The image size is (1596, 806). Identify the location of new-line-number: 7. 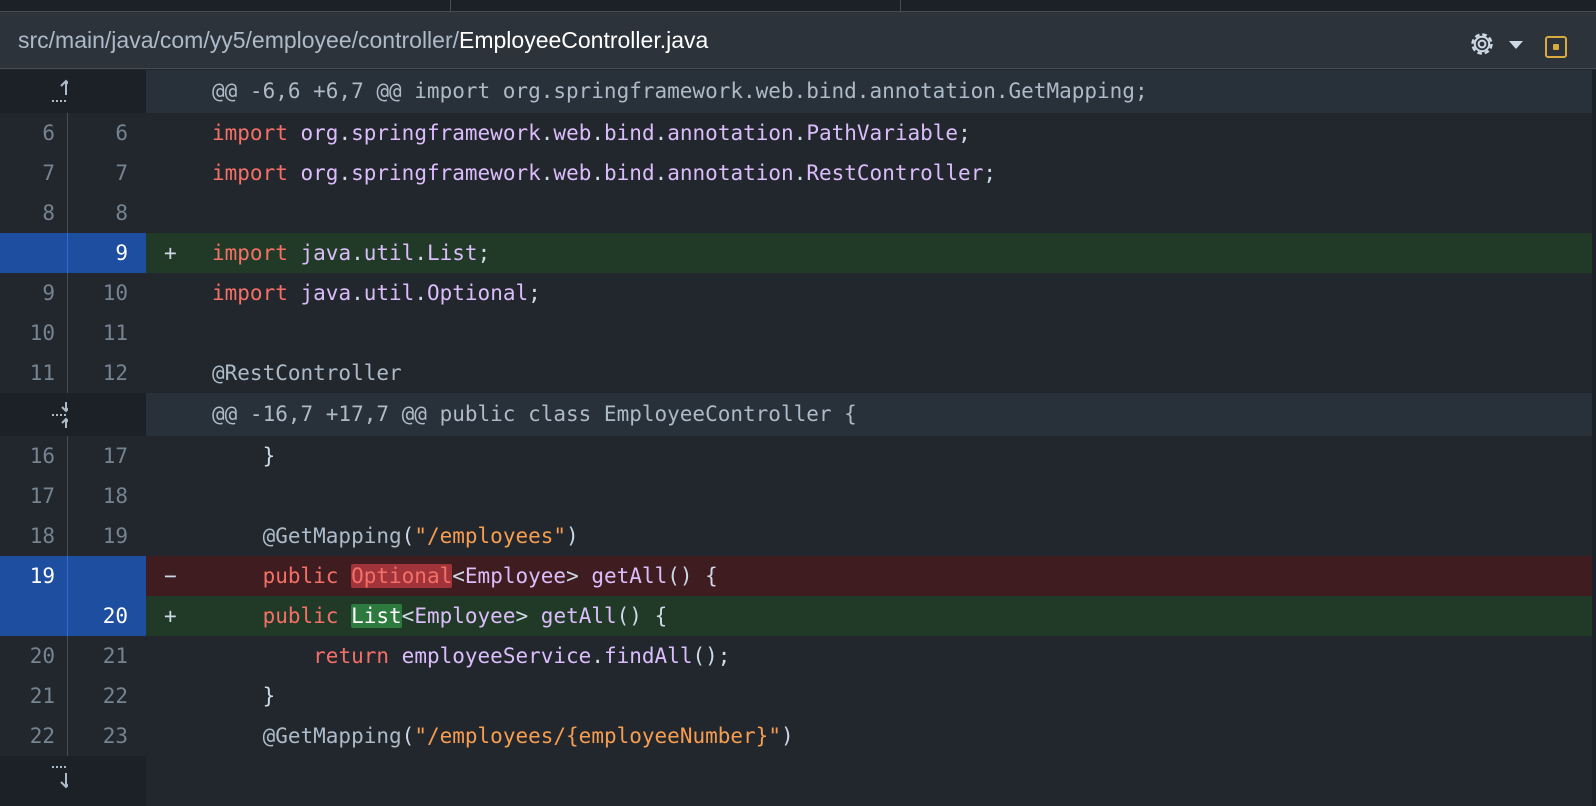
(107, 173).